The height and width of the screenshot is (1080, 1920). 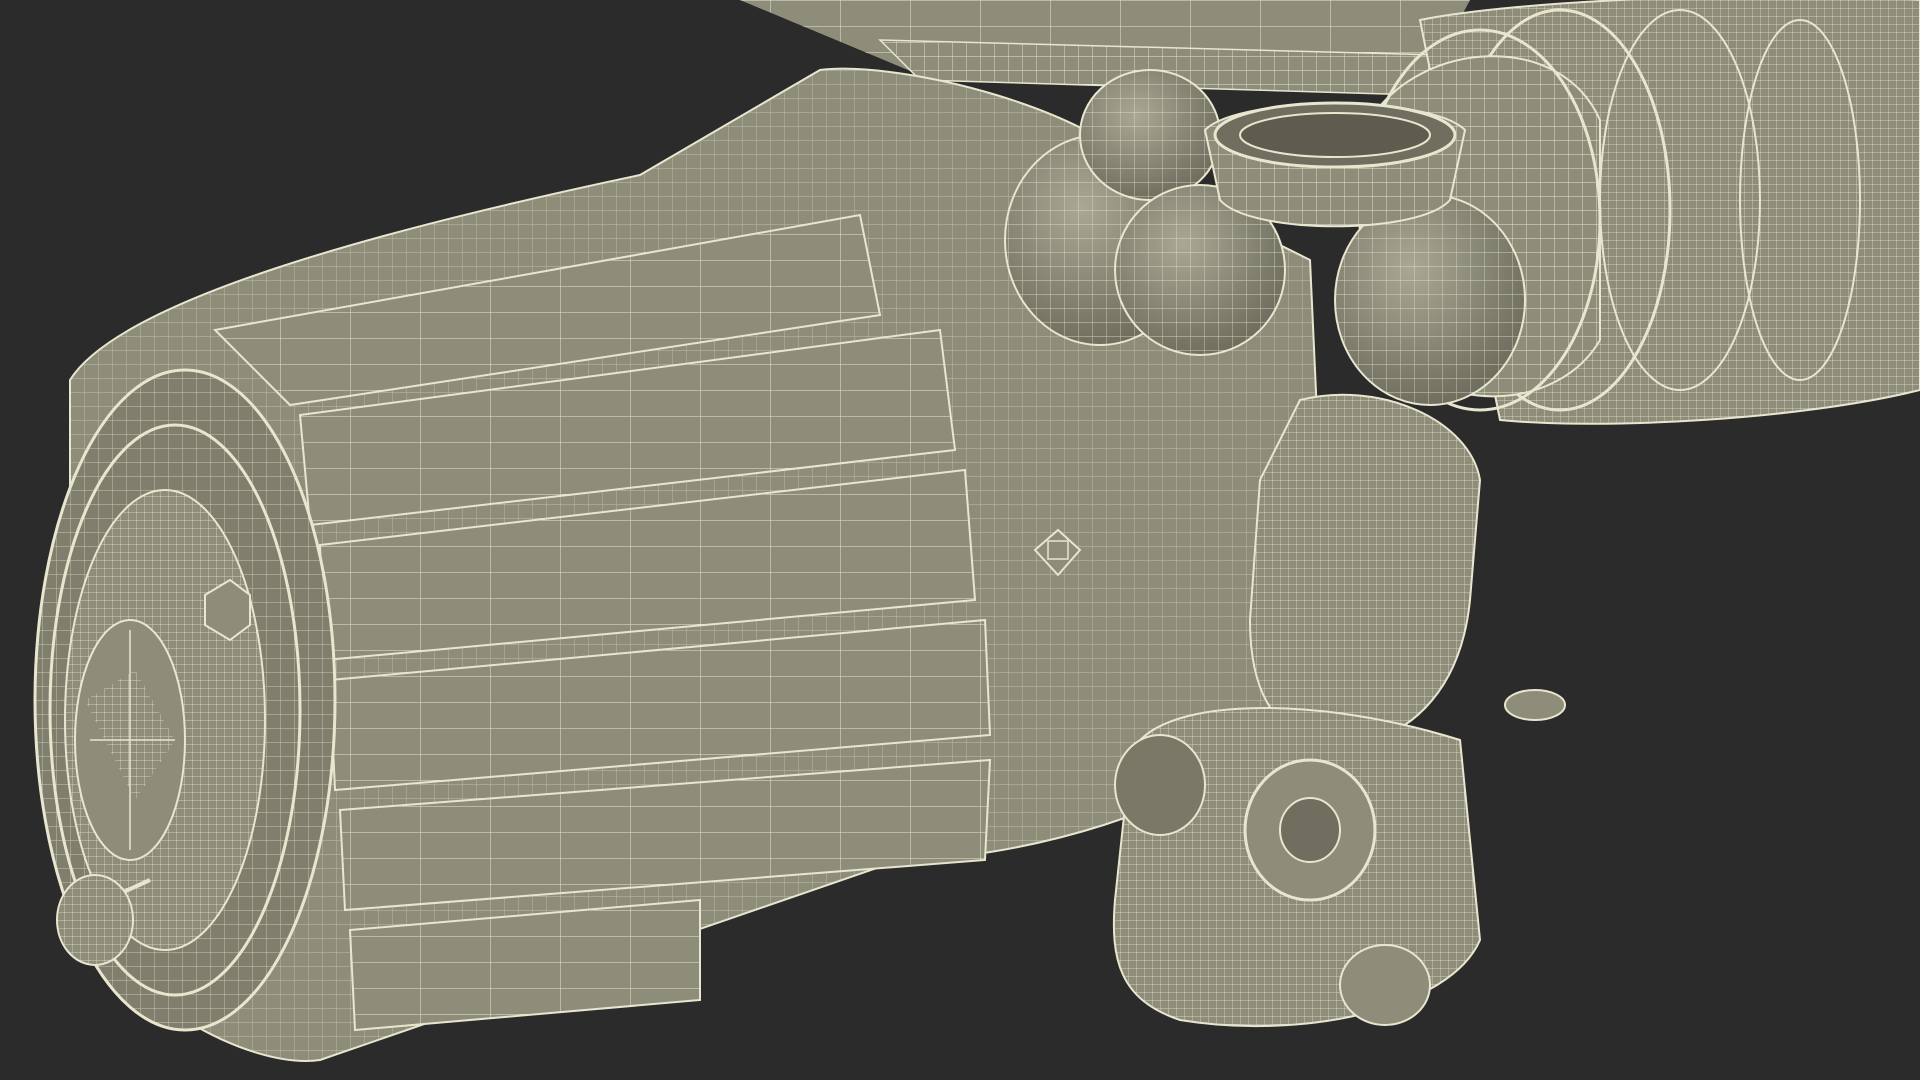 What do you see at coordinates (1335, 164) in the screenshot?
I see `docking-port` at bounding box center [1335, 164].